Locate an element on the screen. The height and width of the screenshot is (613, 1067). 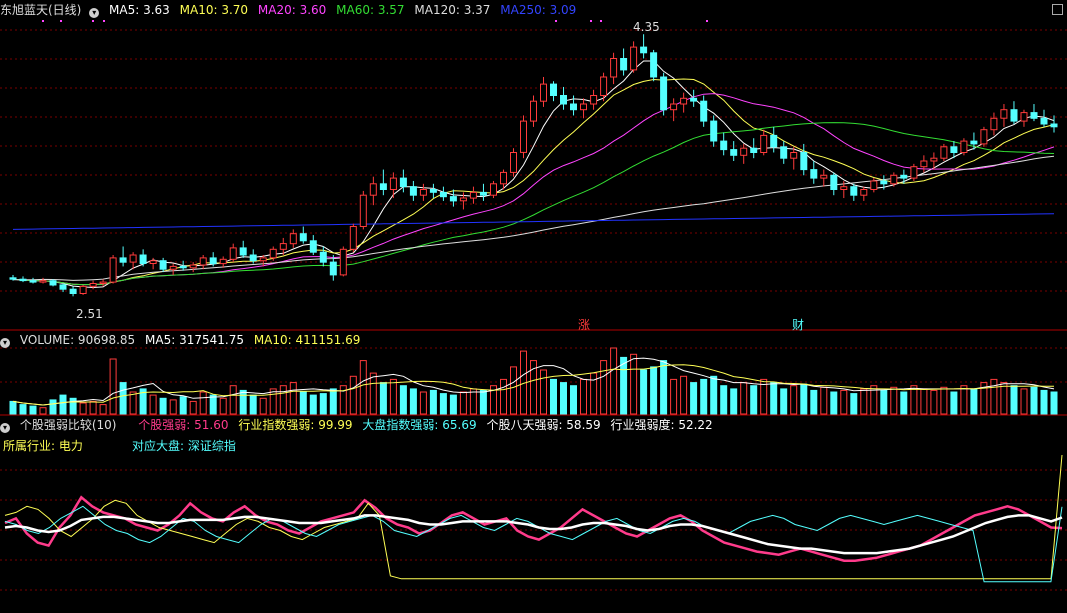
ma20-label: MA20: 3.60 is located at coordinates (292, 10).